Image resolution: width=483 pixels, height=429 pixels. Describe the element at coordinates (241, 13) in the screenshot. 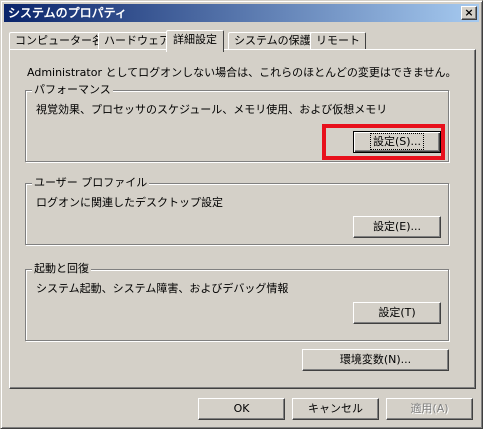

I see `title-bar: システムのプロパティ ×` at that location.